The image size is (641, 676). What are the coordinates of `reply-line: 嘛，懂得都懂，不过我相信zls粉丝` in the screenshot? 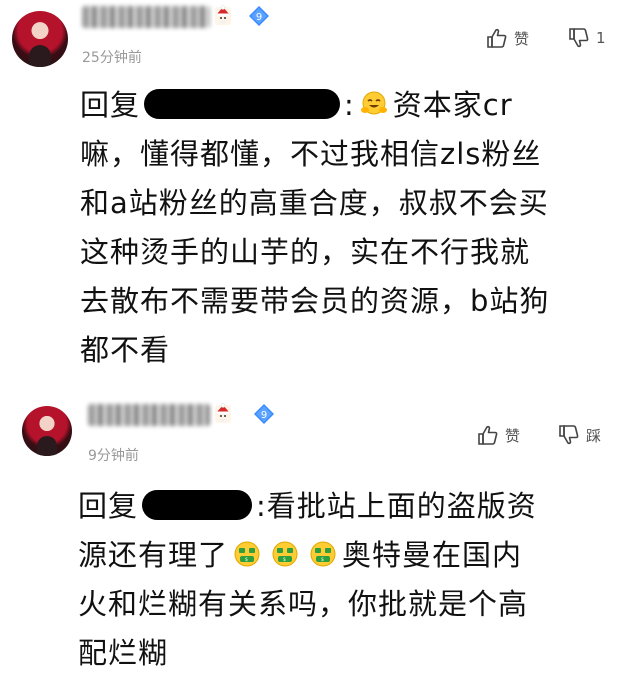 It's located at (311, 154).